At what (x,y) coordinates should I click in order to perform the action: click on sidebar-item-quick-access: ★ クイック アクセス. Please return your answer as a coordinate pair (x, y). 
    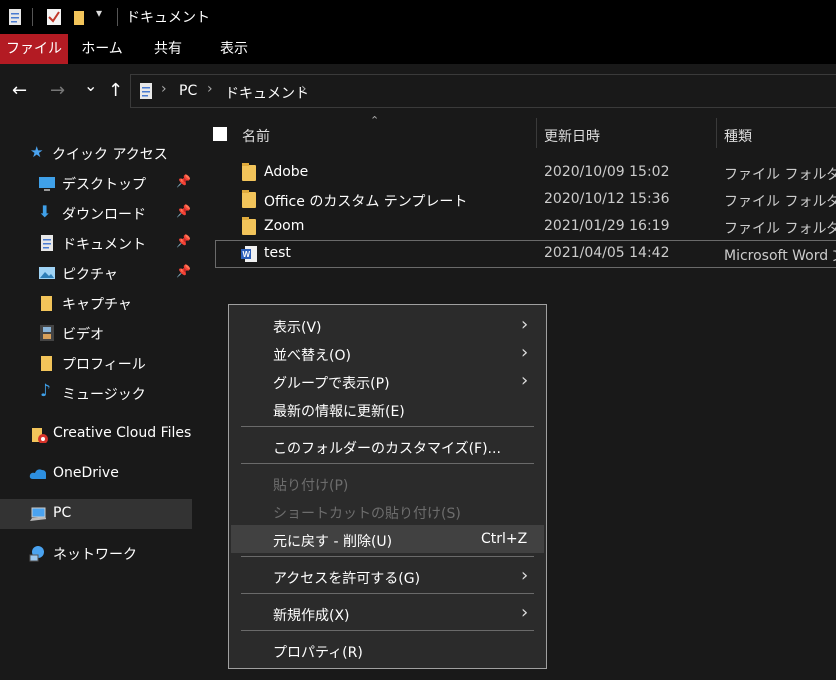
    Looking at the image, I should click on (96, 153).